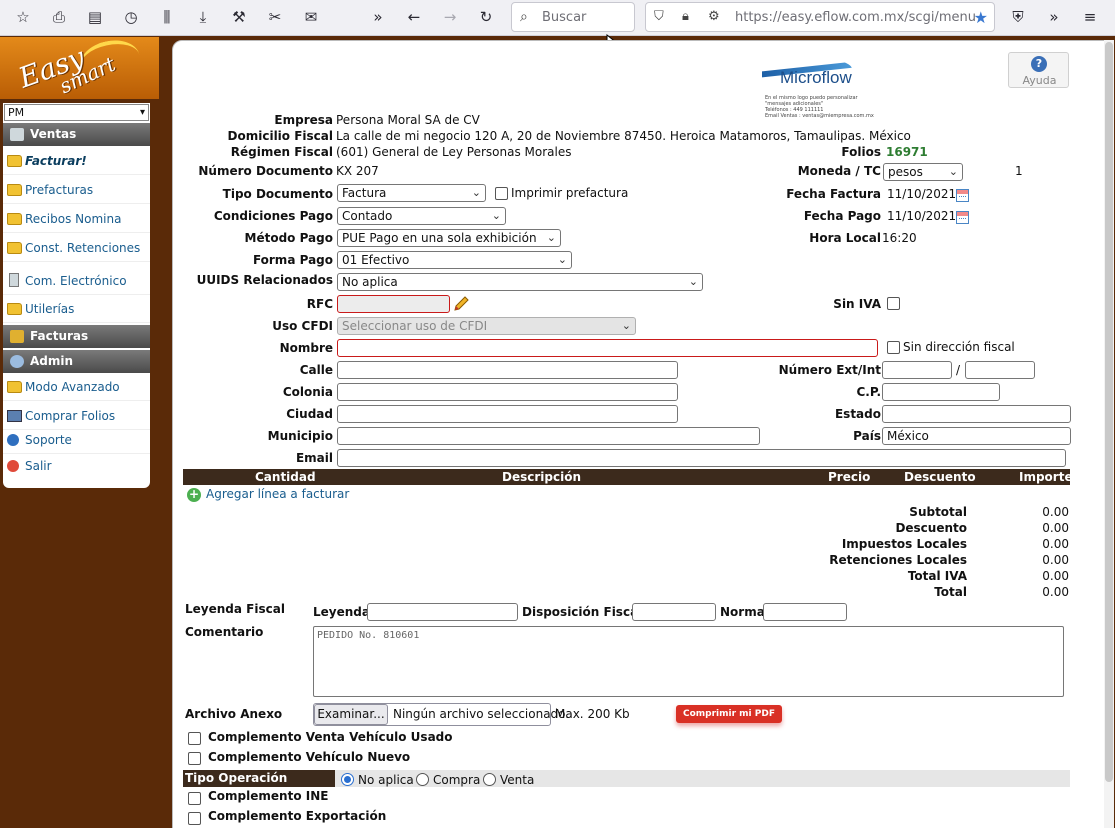 Image resolution: width=1115 pixels, height=828 pixels. I want to click on fecha-factura-value: 11/10/2021, so click(921, 194).